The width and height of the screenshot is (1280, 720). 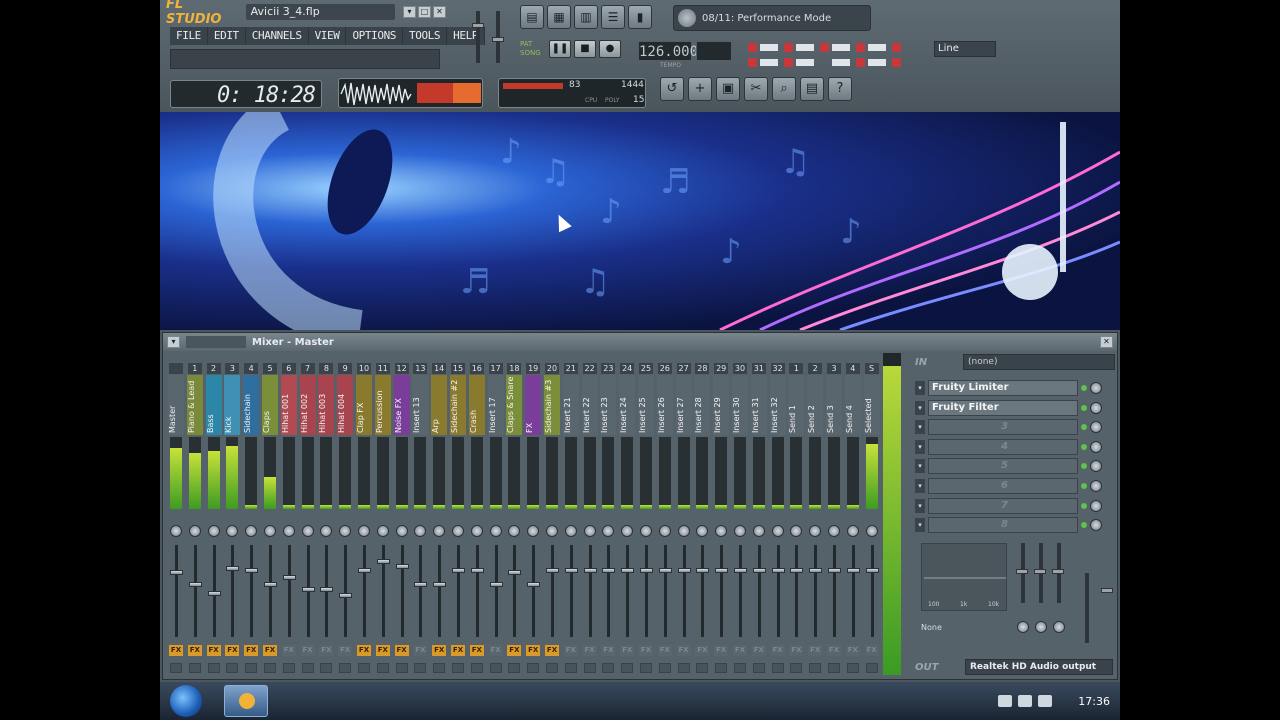 What do you see at coordinates (721, 515) in the screenshot?
I see `mixer-strip: 29 Insert 29 FX` at bounding box center [721, 515].